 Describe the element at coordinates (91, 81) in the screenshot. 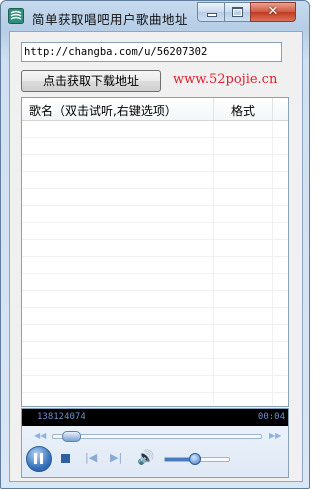

I see `get-download-address-button: 点击获取下载地址` at that location.